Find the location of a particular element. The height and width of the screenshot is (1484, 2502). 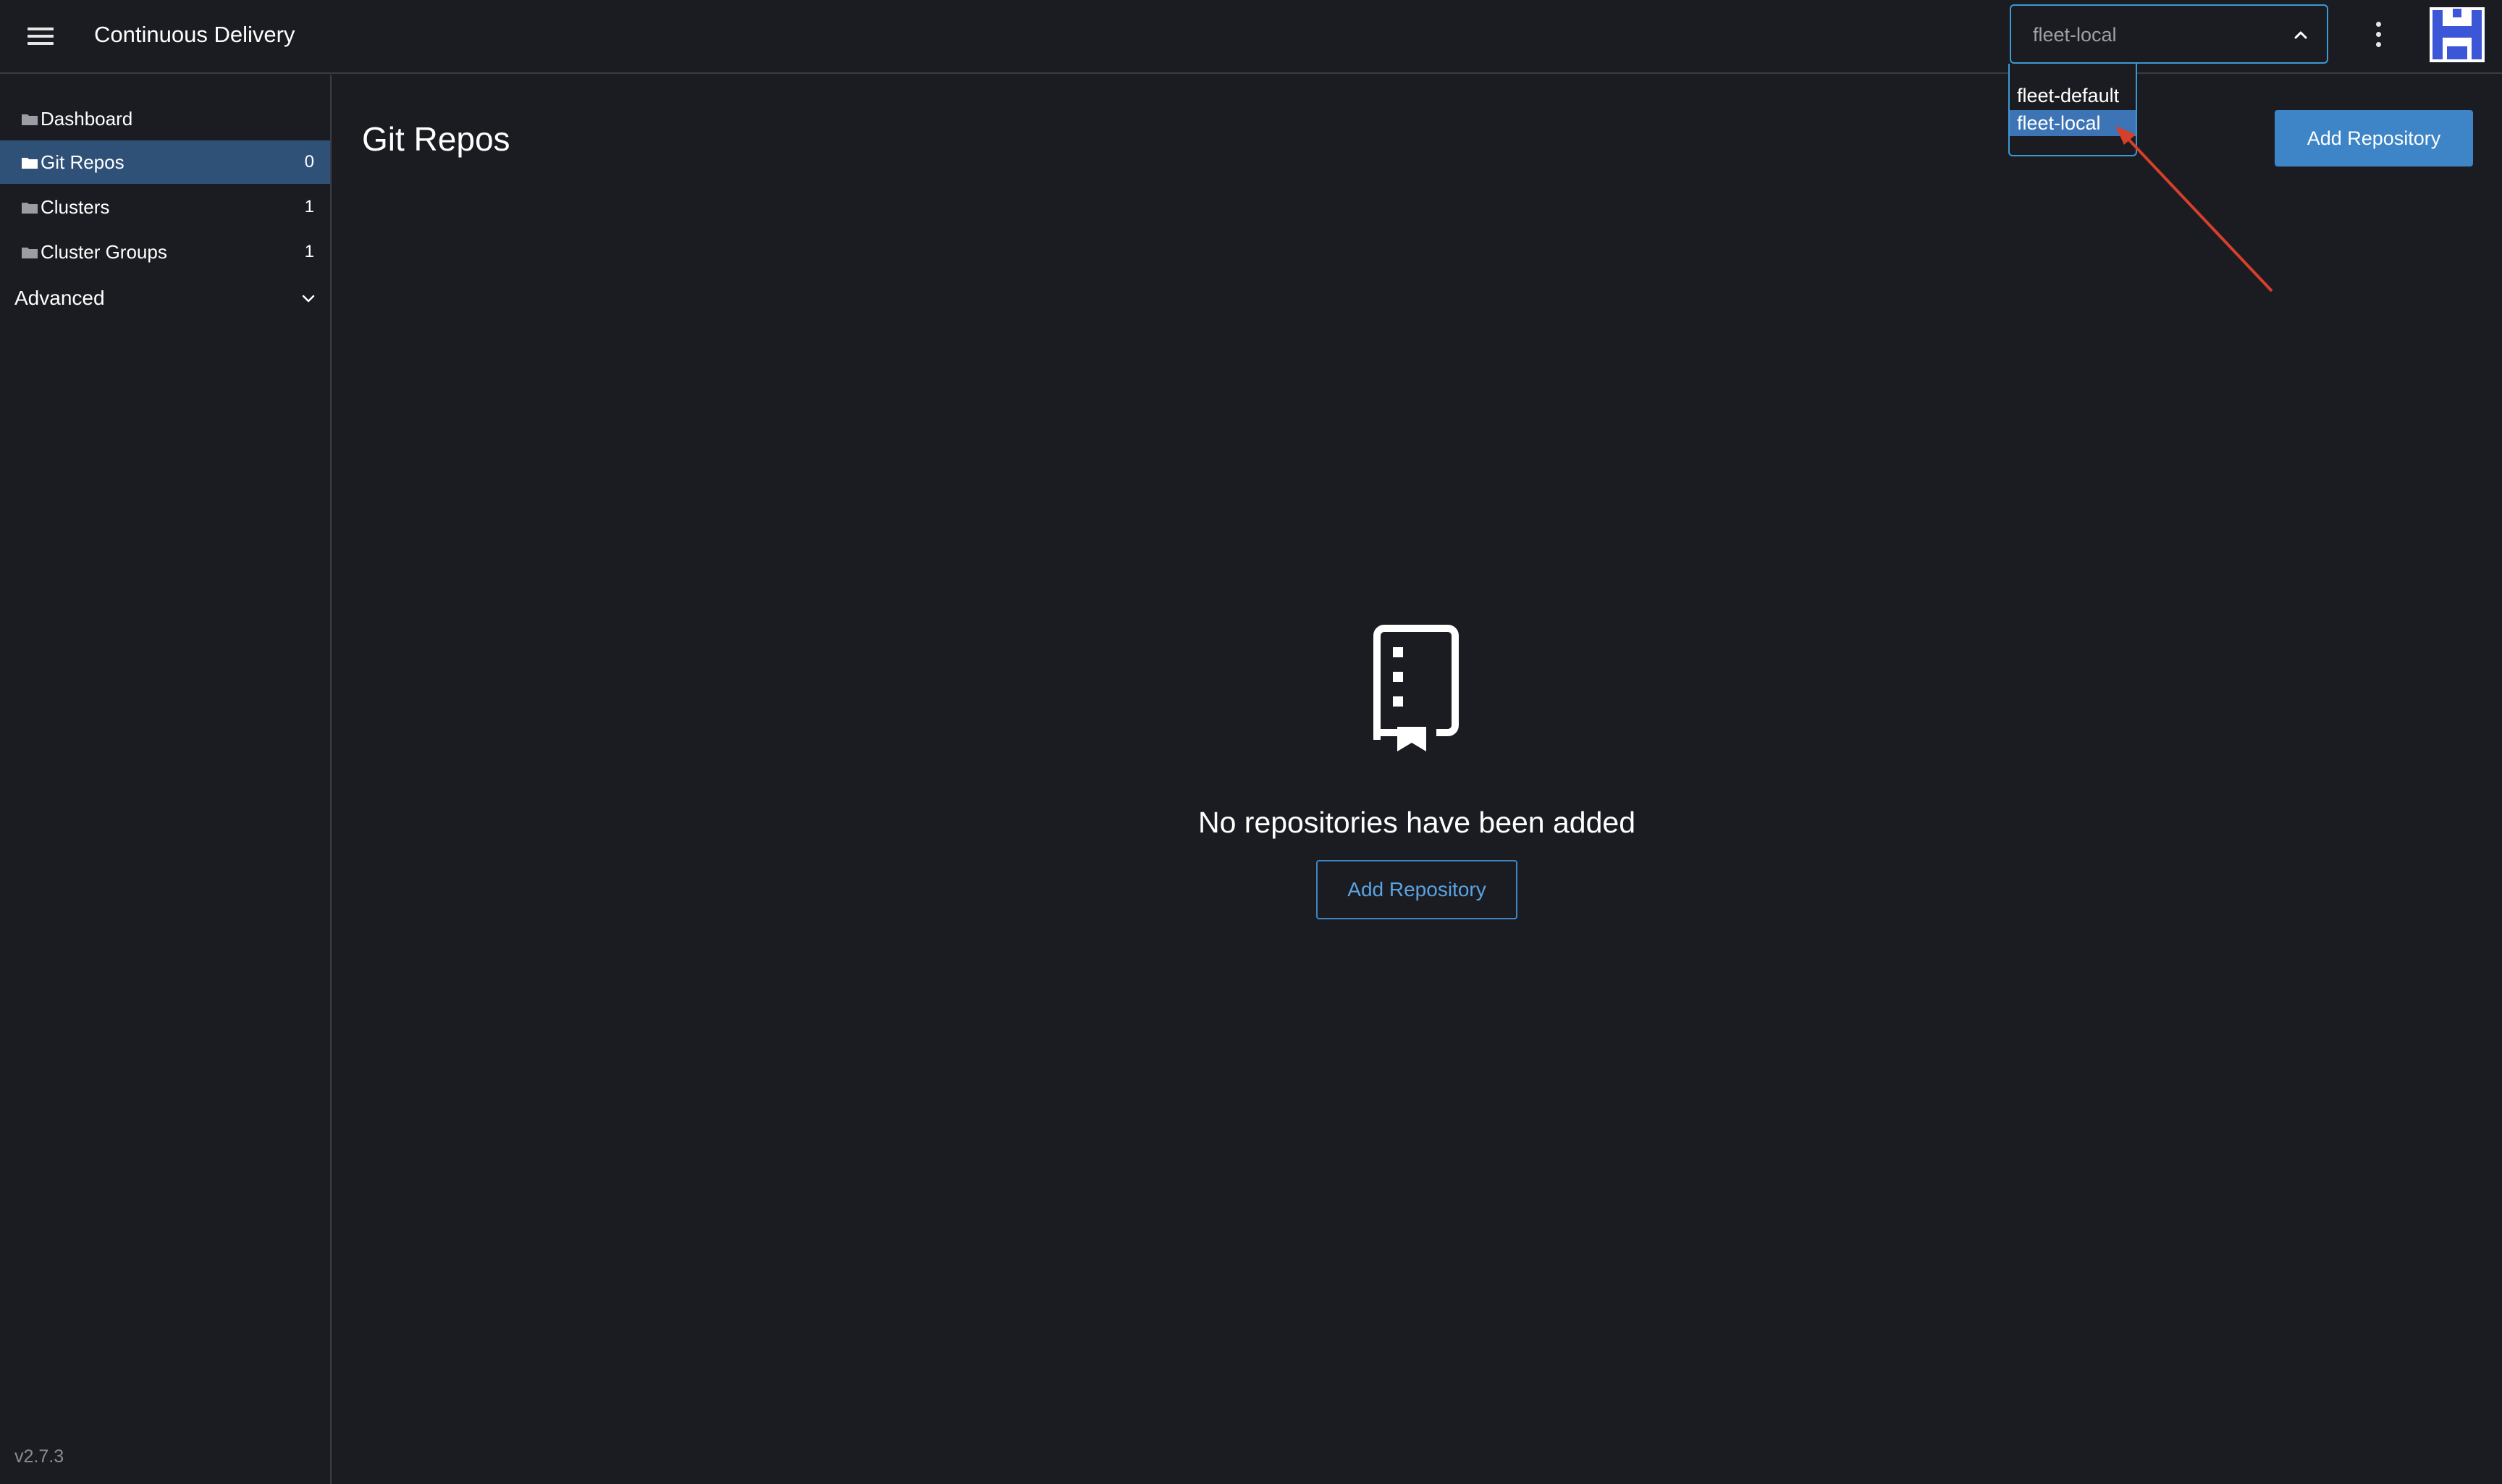

empty-state-add-repository-button: Add Repository is located at coordinates (1417, 889).